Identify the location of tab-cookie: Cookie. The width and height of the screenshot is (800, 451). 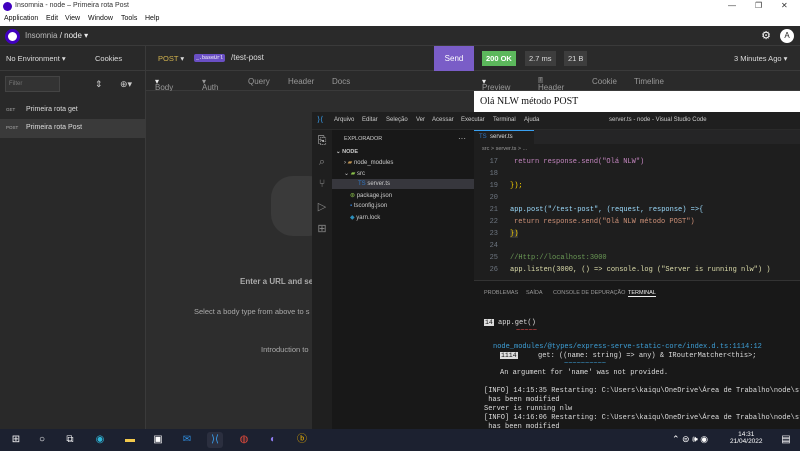
(604, 81).